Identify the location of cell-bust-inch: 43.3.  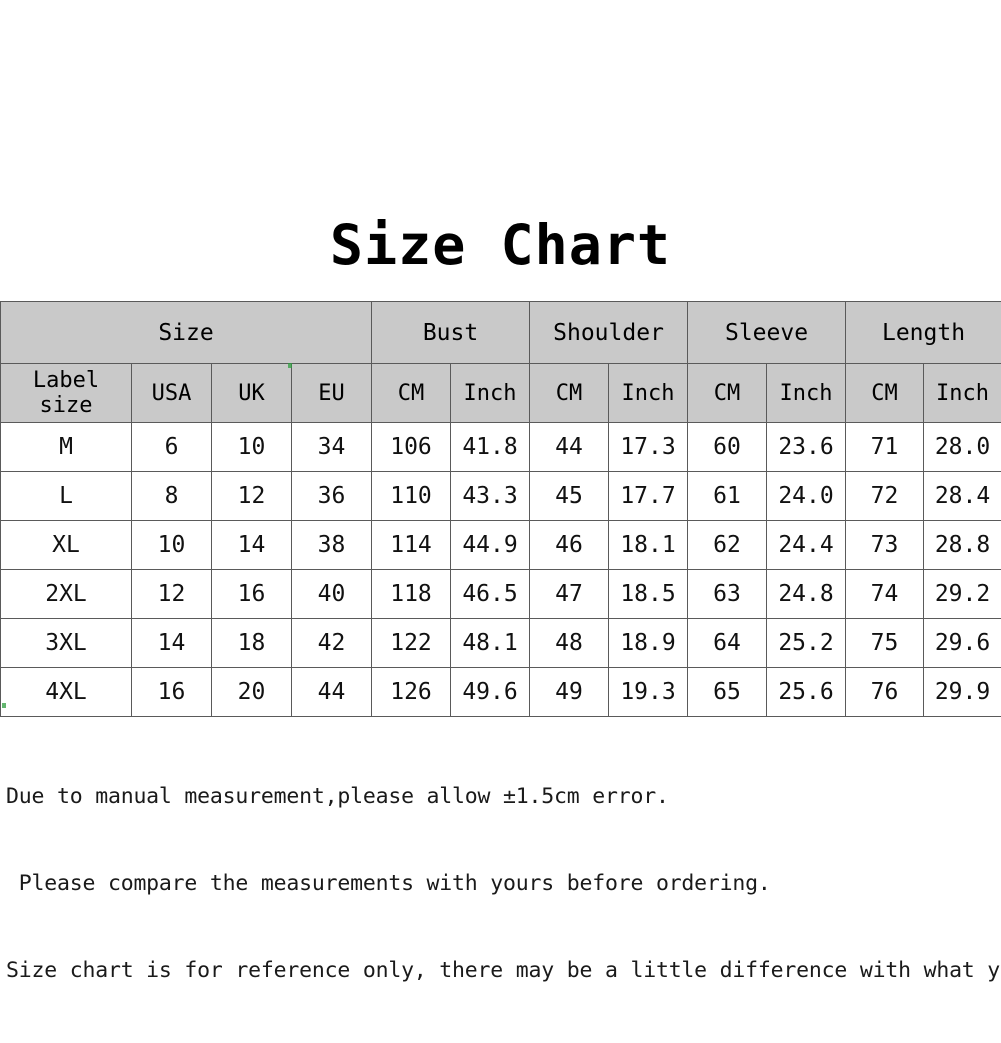
(490, 496).